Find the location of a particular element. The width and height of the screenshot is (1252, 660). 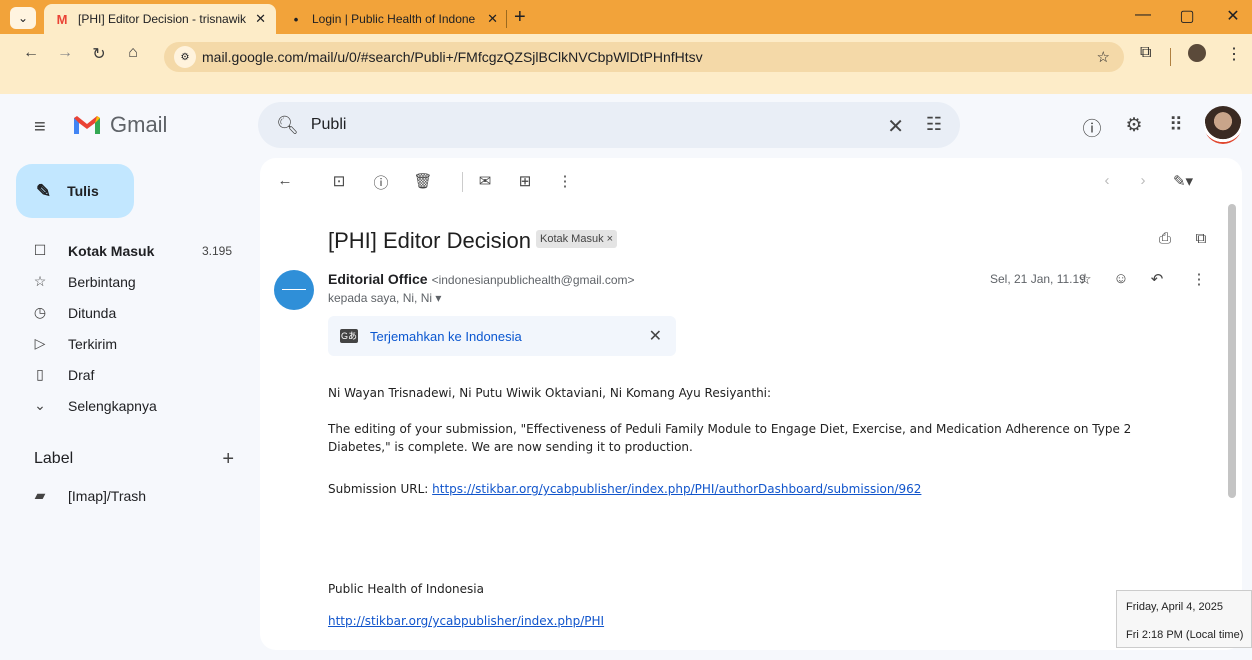

gmail-wordmark: Gmail is located at coordinates (139, 124).